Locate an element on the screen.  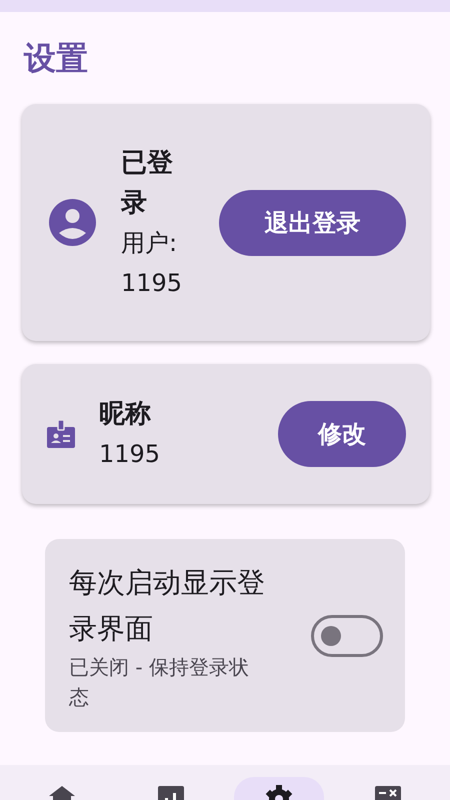
home-icon is located at coordinates (62, 792).